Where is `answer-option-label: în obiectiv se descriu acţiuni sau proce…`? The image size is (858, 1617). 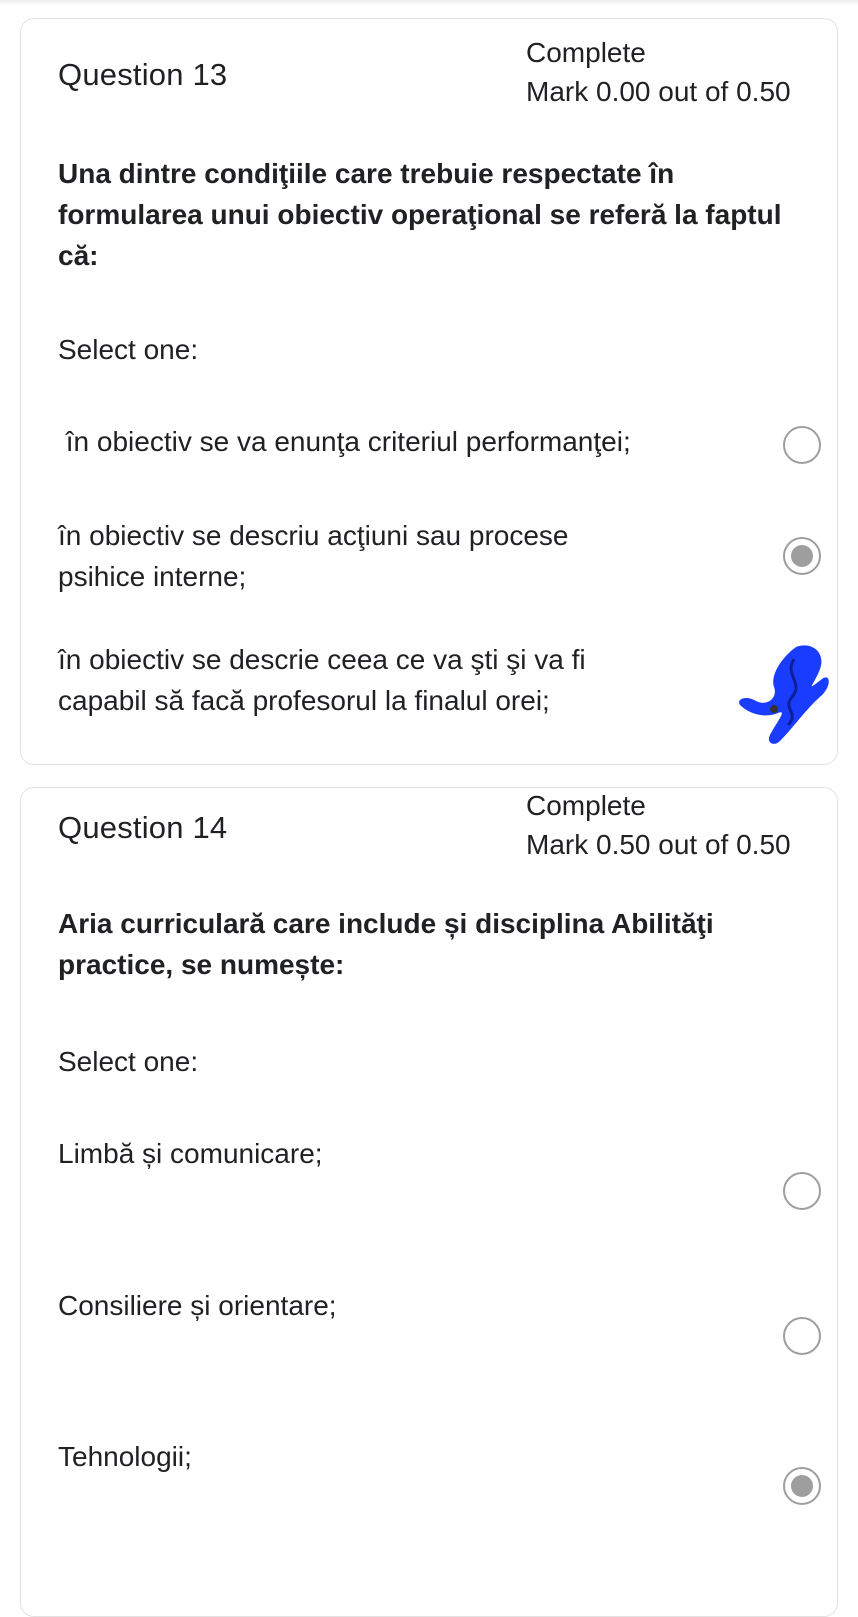
answer-option-label: în obiectiv se descriu acţiuni sau proce… is located at coordinates (313, 556).